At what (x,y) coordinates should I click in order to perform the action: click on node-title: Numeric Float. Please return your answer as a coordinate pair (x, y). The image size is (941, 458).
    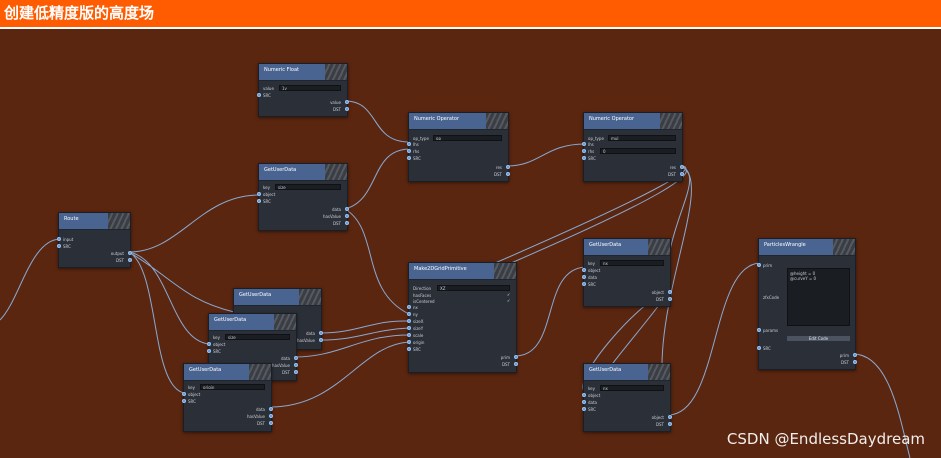
    Looking at the image, I should click on (281, 70).